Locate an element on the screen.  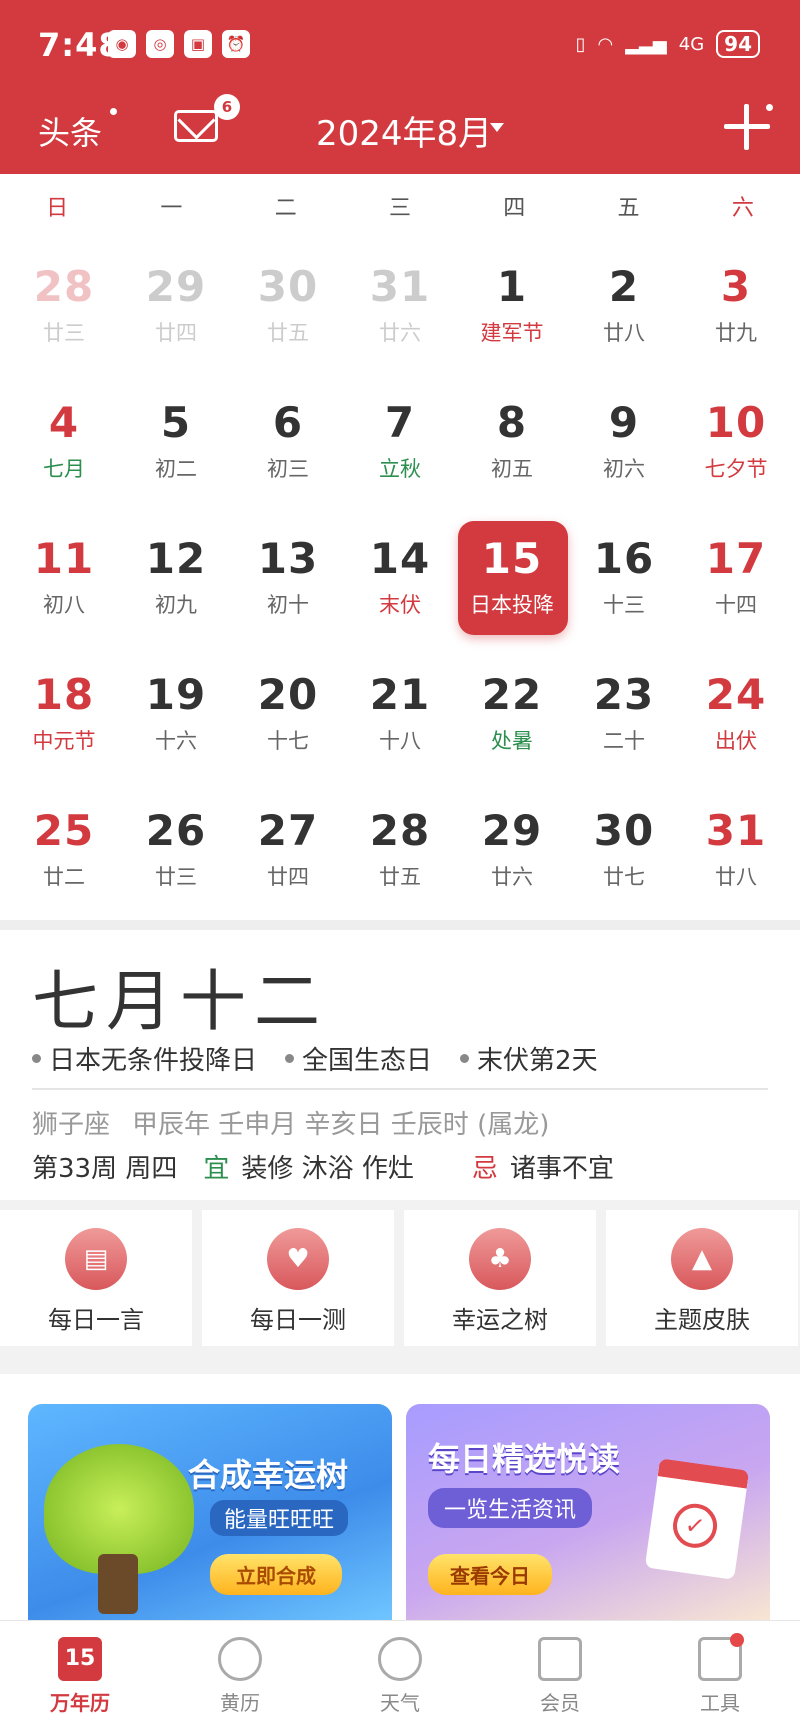
tool-daily-quote: ▤ 每日一言 is located at coordinates (96, 1278).